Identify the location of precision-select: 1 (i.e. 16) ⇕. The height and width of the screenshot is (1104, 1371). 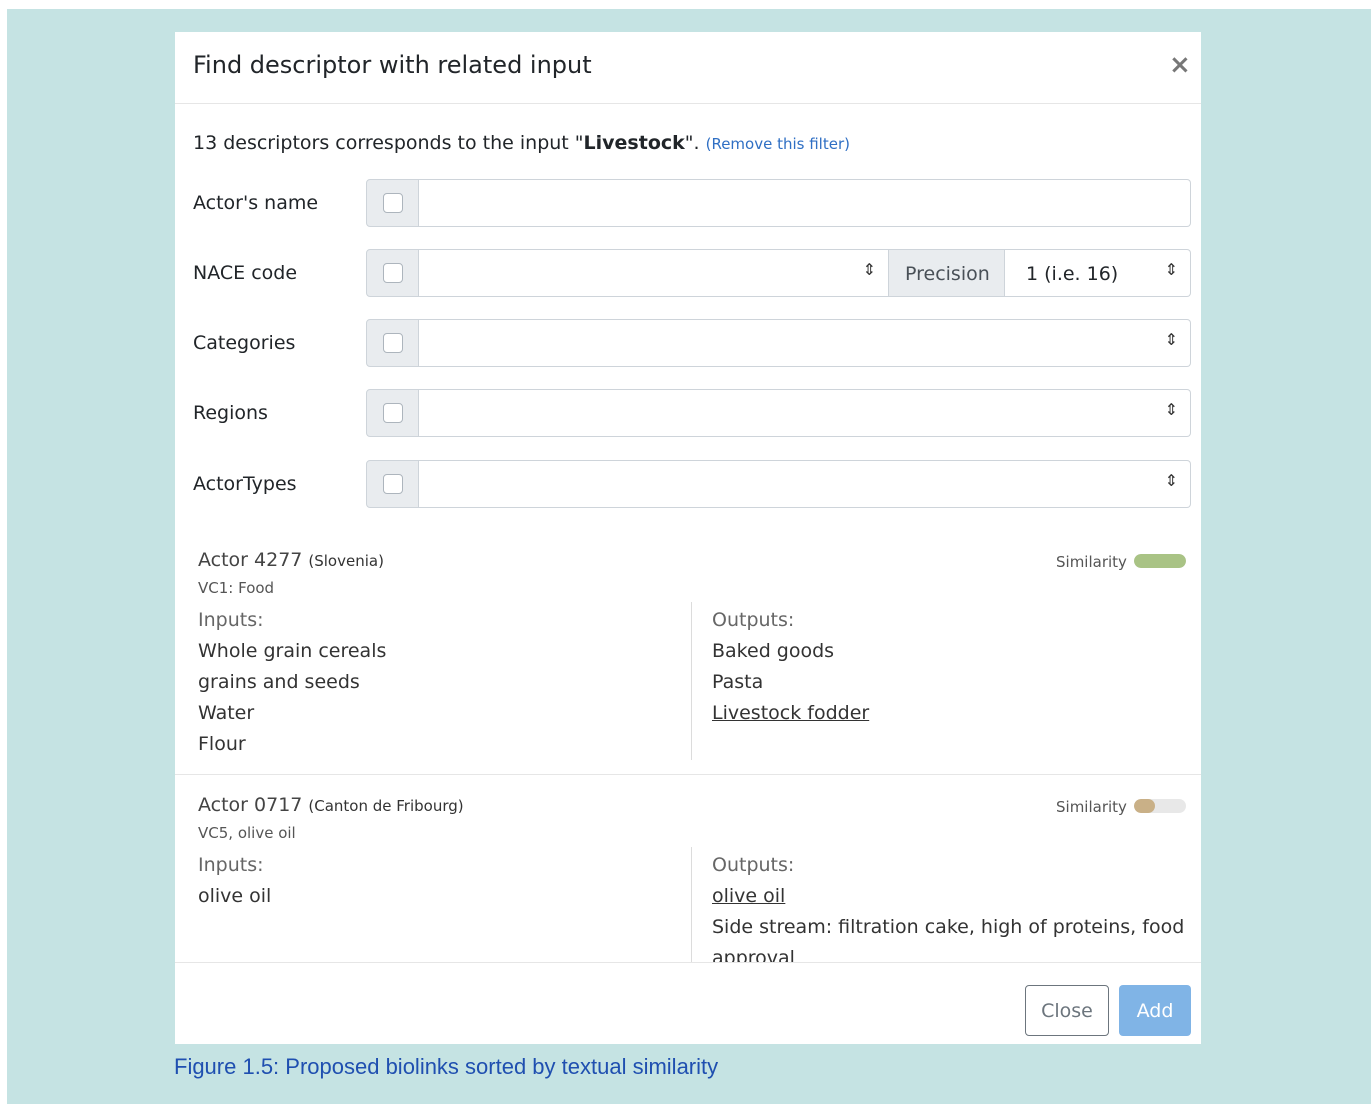
(1098, 273).